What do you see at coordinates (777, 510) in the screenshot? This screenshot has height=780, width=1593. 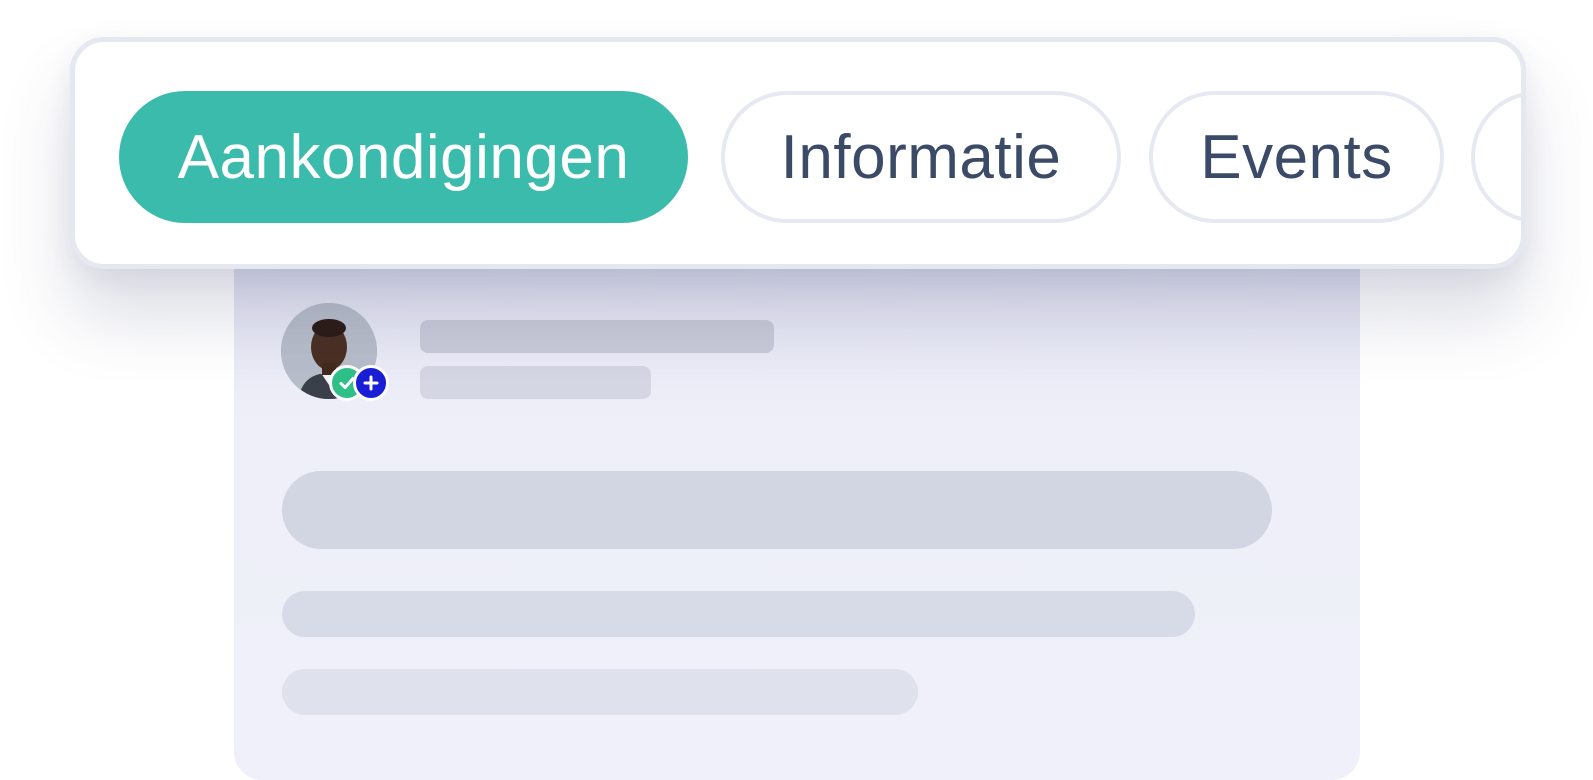 I see `post-title-placeholder` at bounding box center [777, 510].